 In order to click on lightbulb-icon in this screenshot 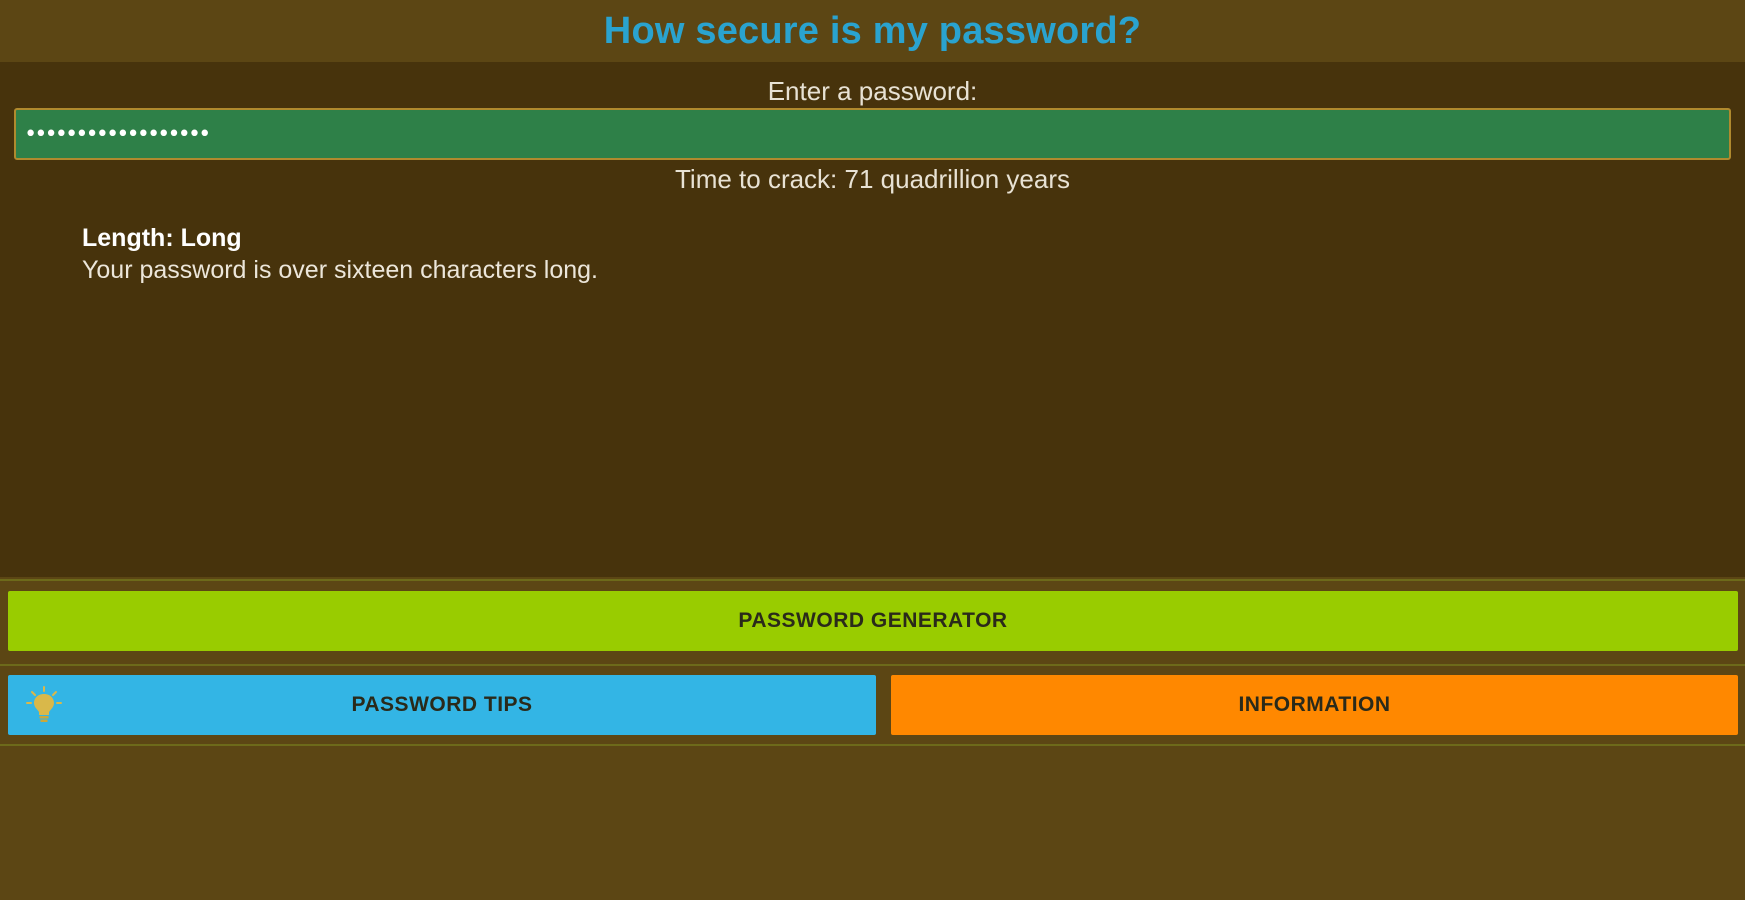, I will do `click(44, 704)`.